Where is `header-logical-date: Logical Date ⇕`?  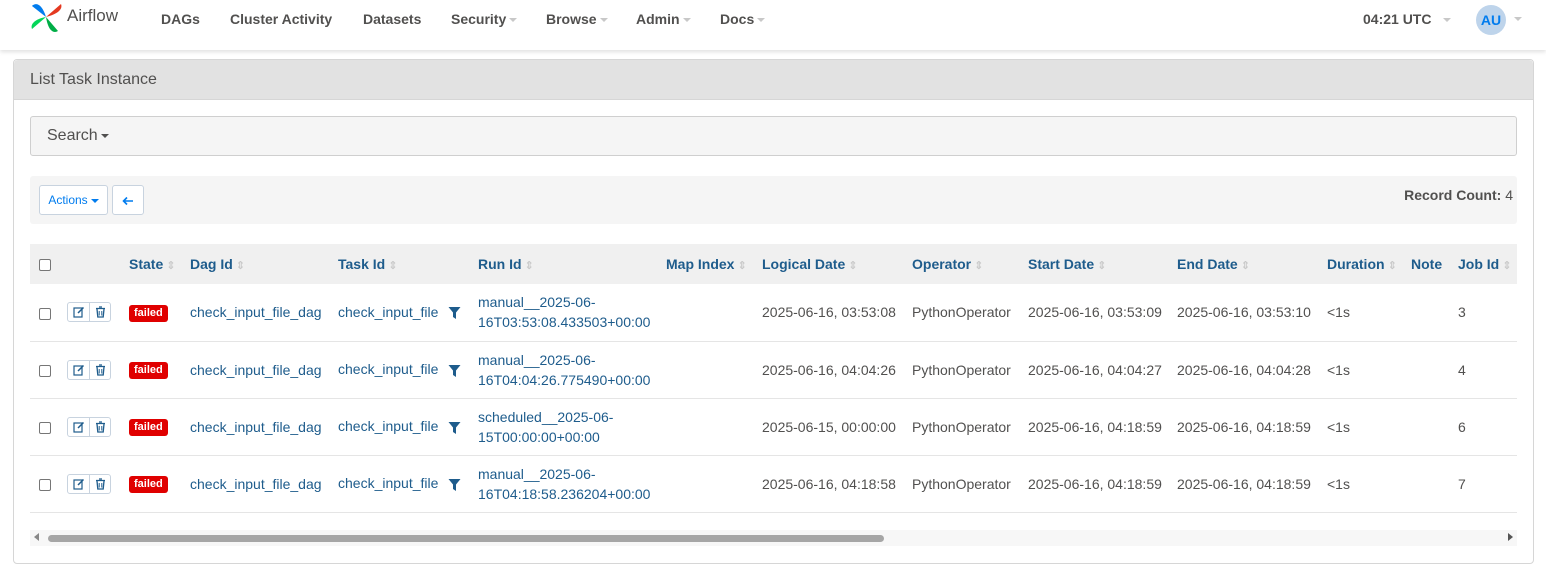
header-logical-date: Logical Date ⇕ is located at coordinates (837, 264).